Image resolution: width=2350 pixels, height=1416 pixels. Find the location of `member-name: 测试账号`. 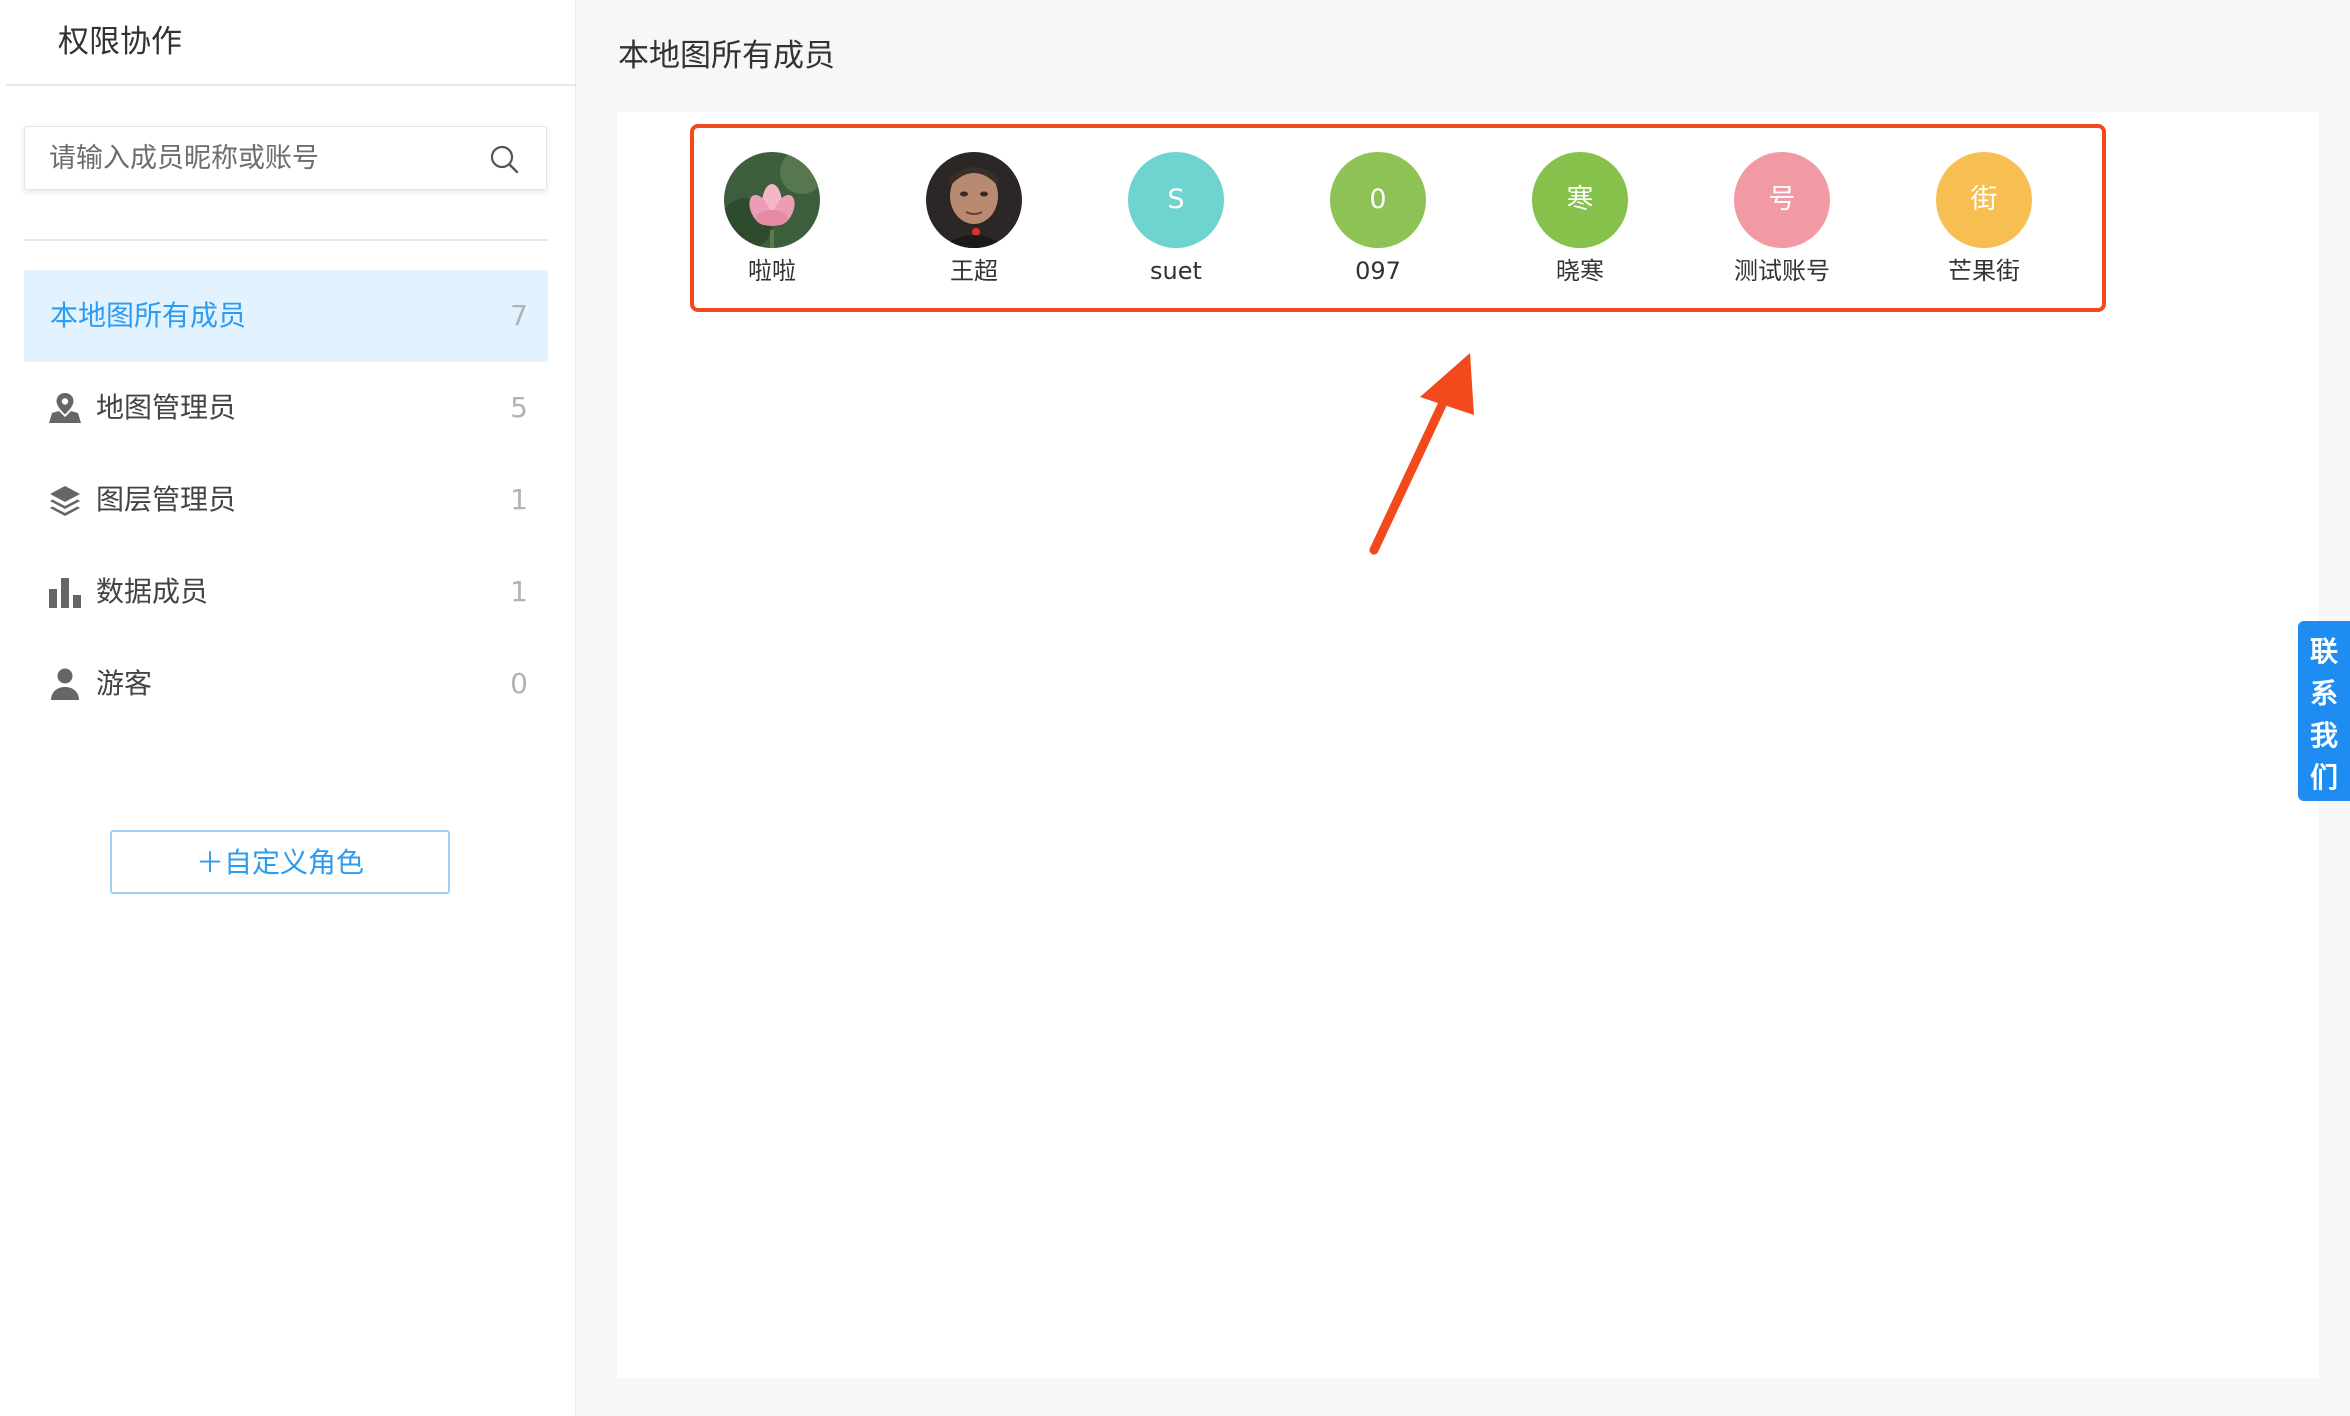

member-name: 测试账号 is located at coordinates (1782, 271).